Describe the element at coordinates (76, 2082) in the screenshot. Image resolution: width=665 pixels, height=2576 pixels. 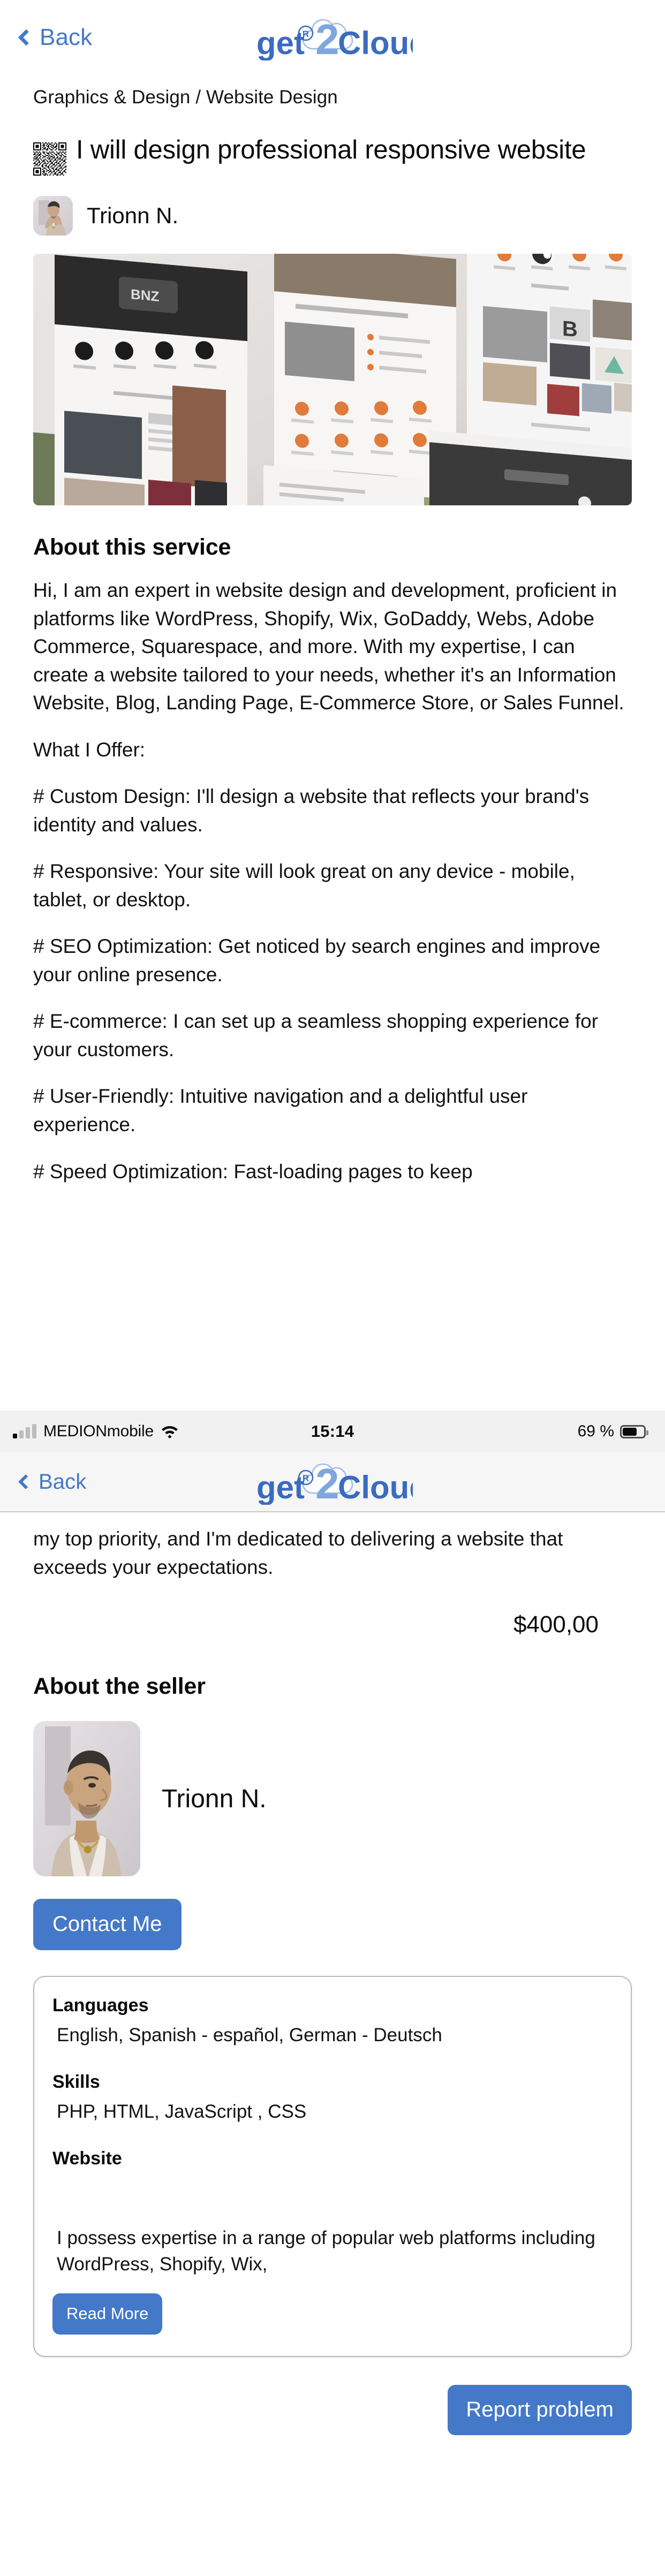
I see `skills-label: Skills` at that location.